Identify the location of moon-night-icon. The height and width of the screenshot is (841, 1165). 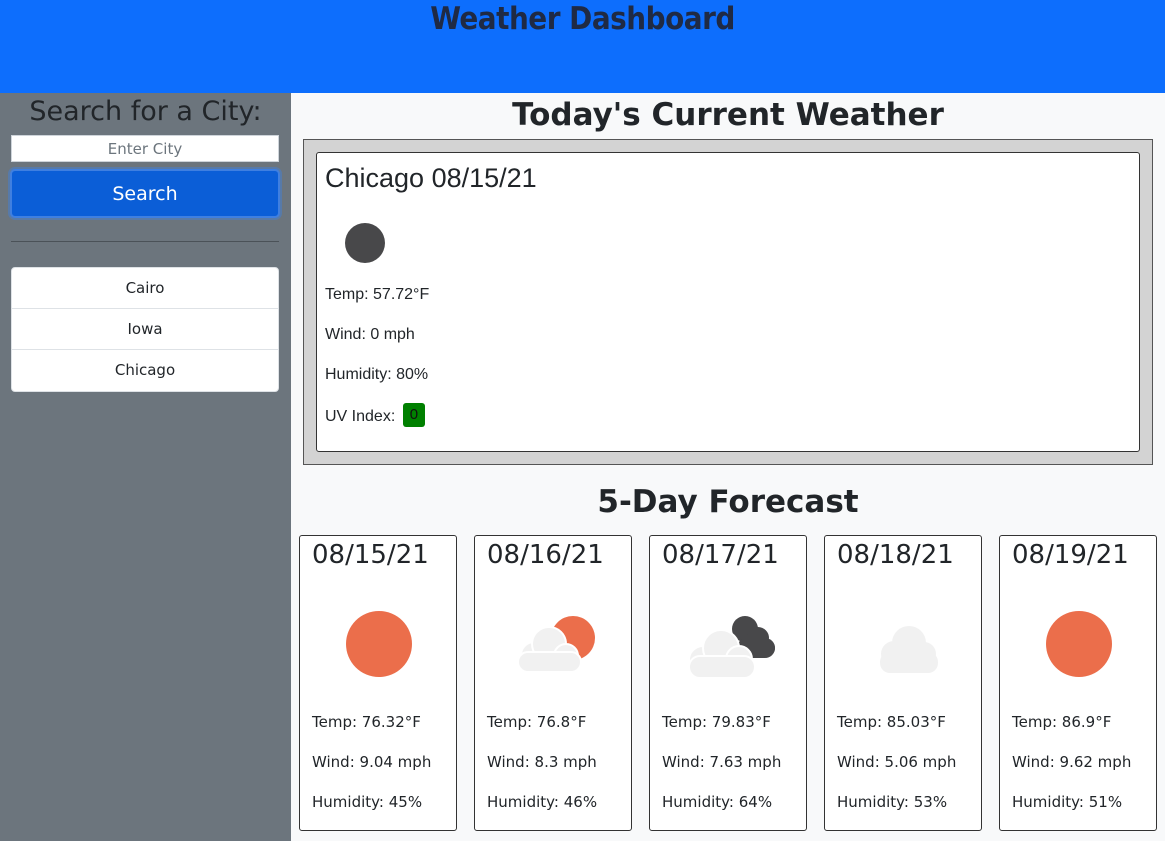
(365, 243).